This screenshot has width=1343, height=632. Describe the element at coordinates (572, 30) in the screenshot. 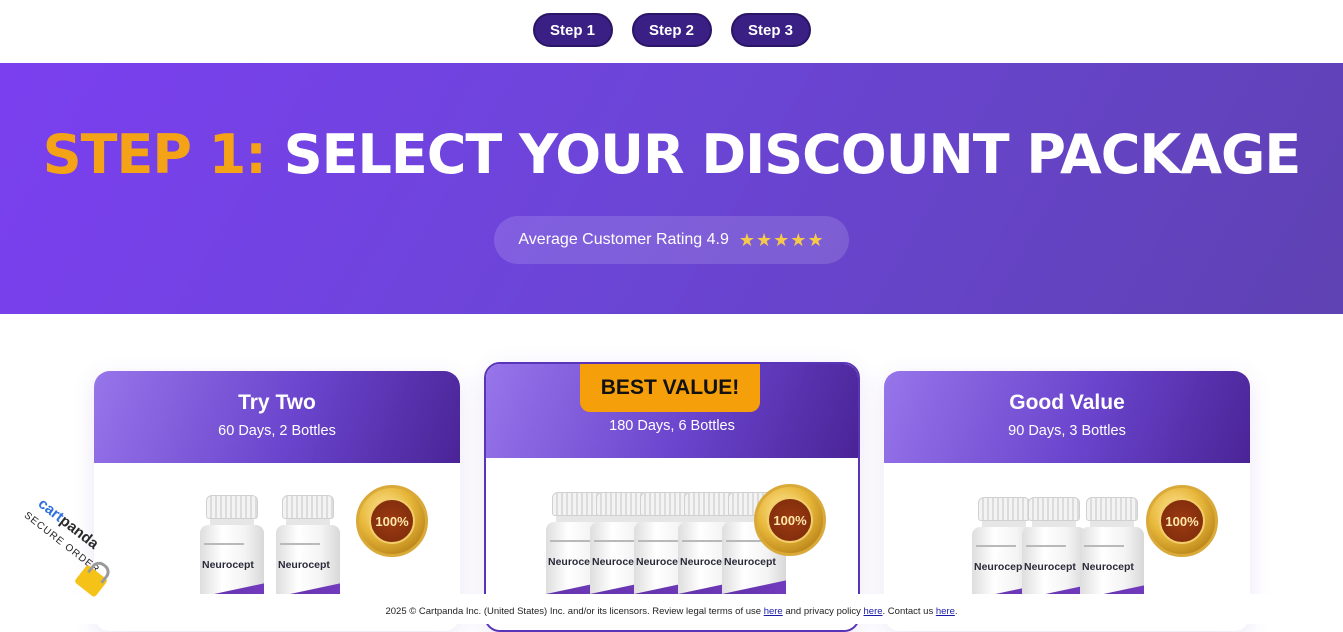

I see `step-1-button: Step 1` at that location.